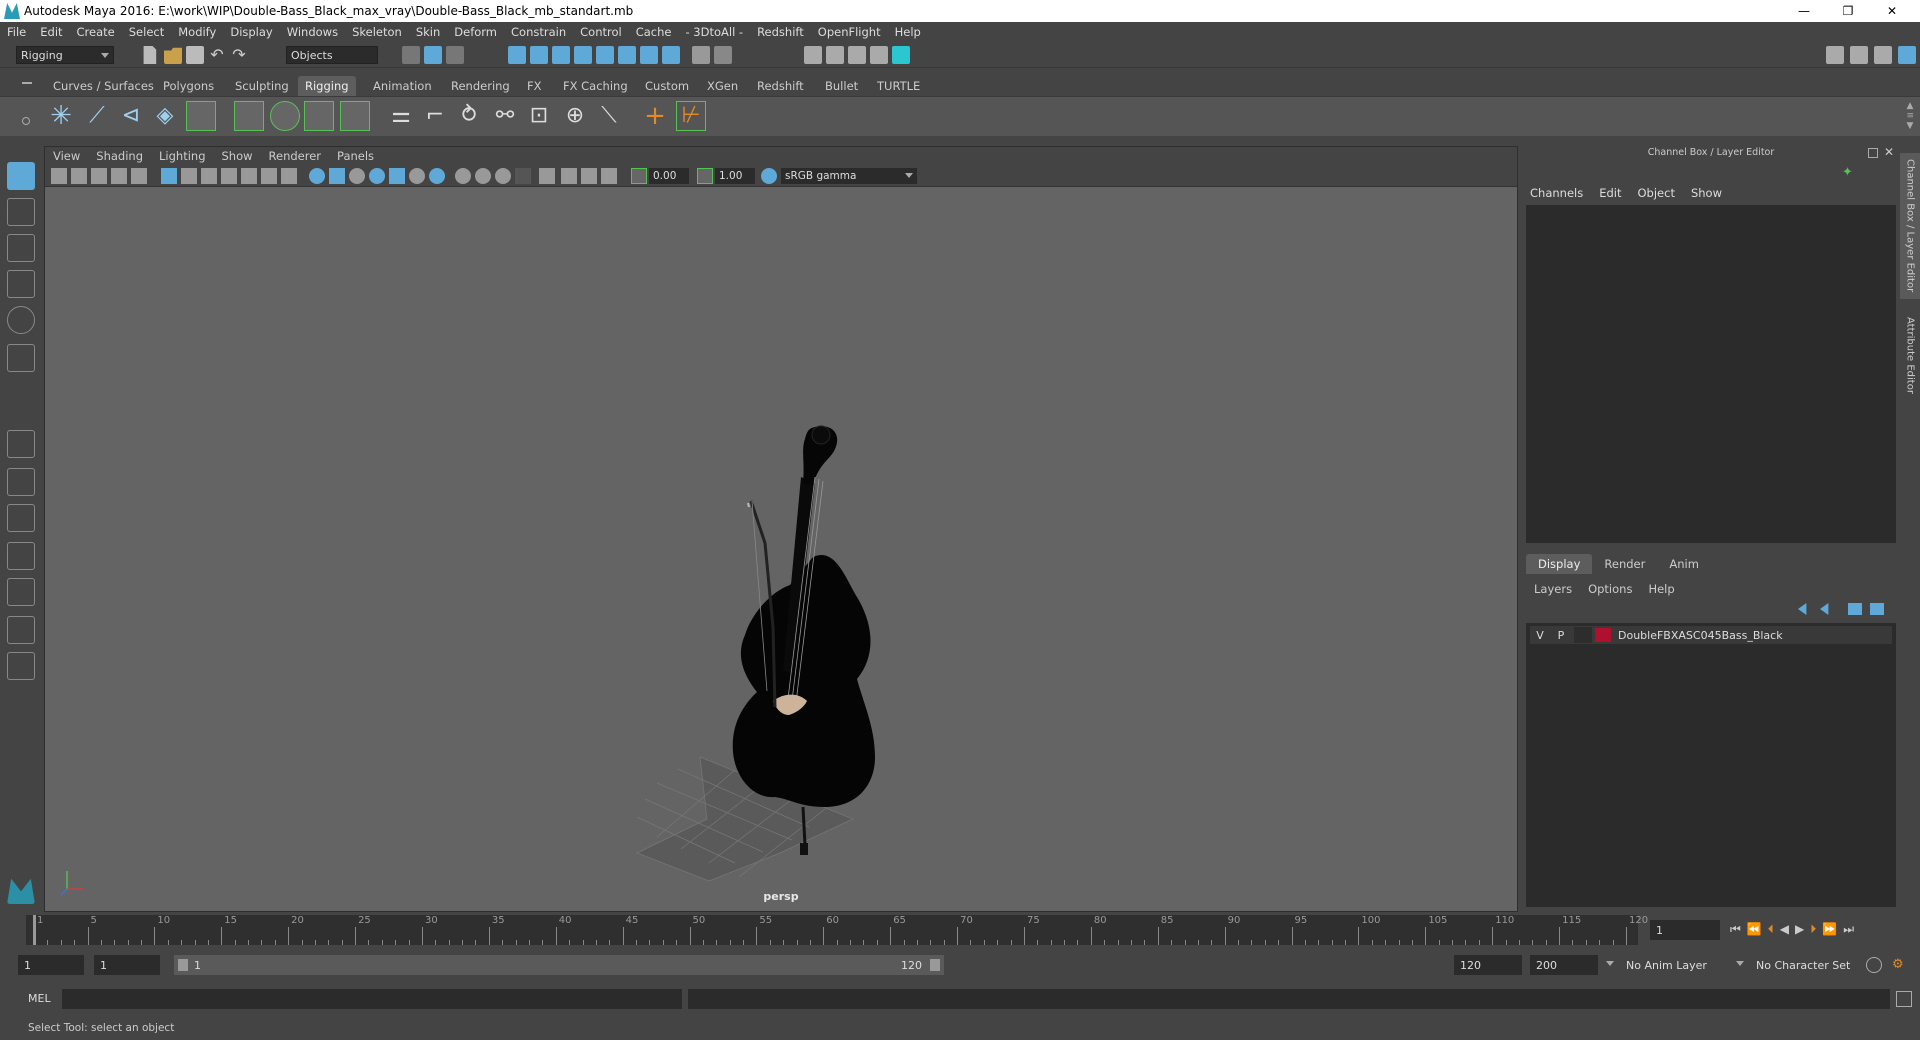 The image size is (1920, 1040). I want to click on minimize-button: —, so click(1804, 11).